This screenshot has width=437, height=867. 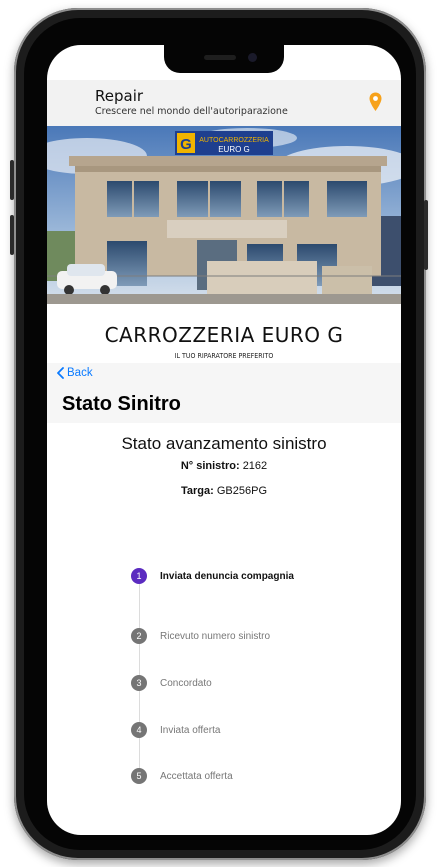 I want to click on plate-number: Targa: GB256PG, so click(x=224, y=491).